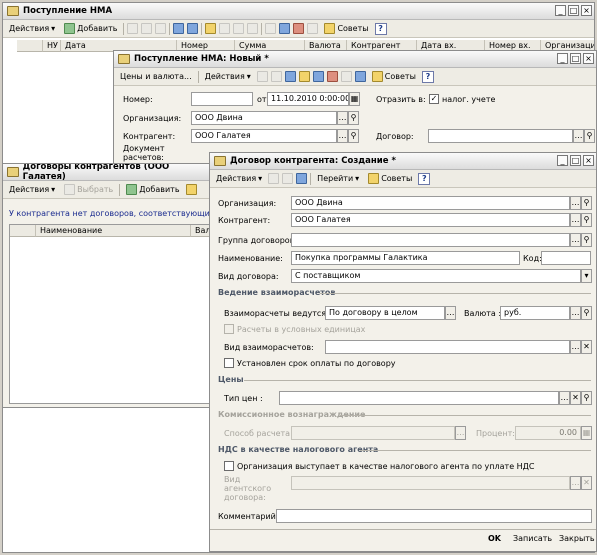 The height and width of the screenshot is (555, 597). I want to click on add-row-icon, so click(262, 76).